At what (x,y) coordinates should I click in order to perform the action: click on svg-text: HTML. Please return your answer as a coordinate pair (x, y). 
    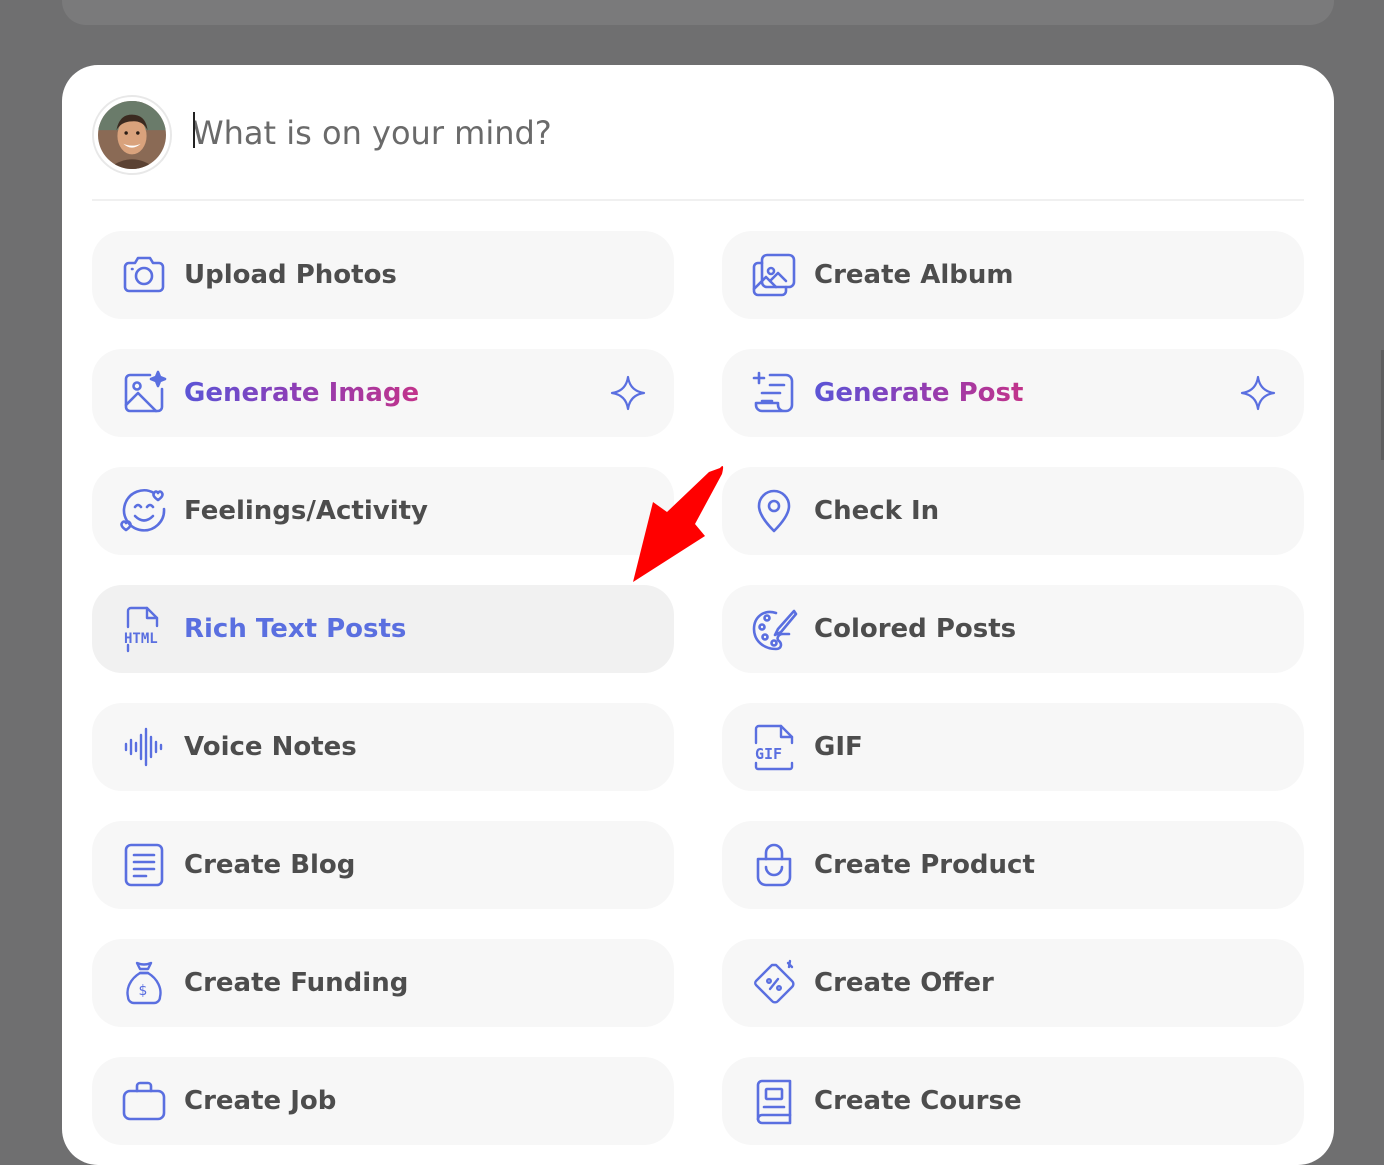
    Looking at the image, I should click on (141, 639).